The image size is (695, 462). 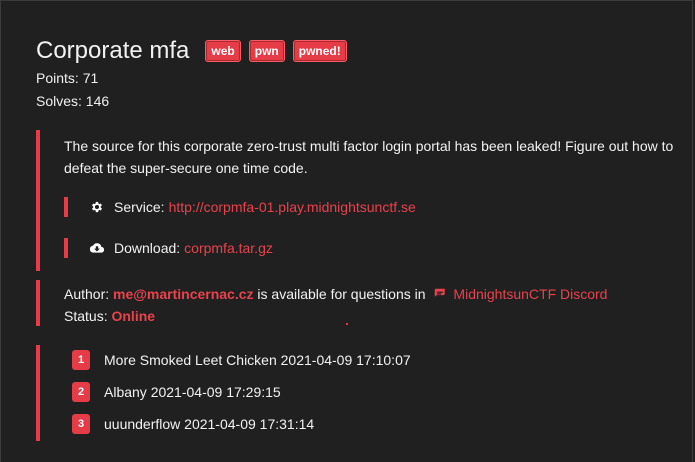 I want to click on author-prefix: Author:, so click(x=87, y=294).